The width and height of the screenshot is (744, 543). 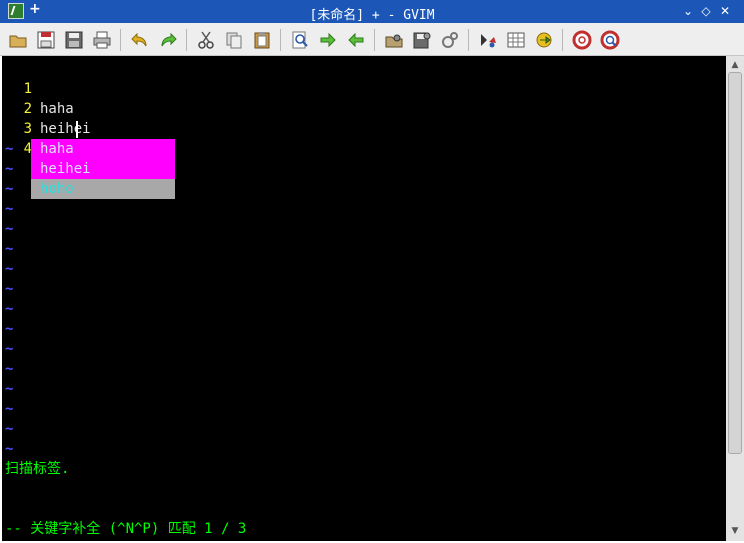 I want to click on window-title: [未命名] + - GVIM, so click(x=372, y=15).